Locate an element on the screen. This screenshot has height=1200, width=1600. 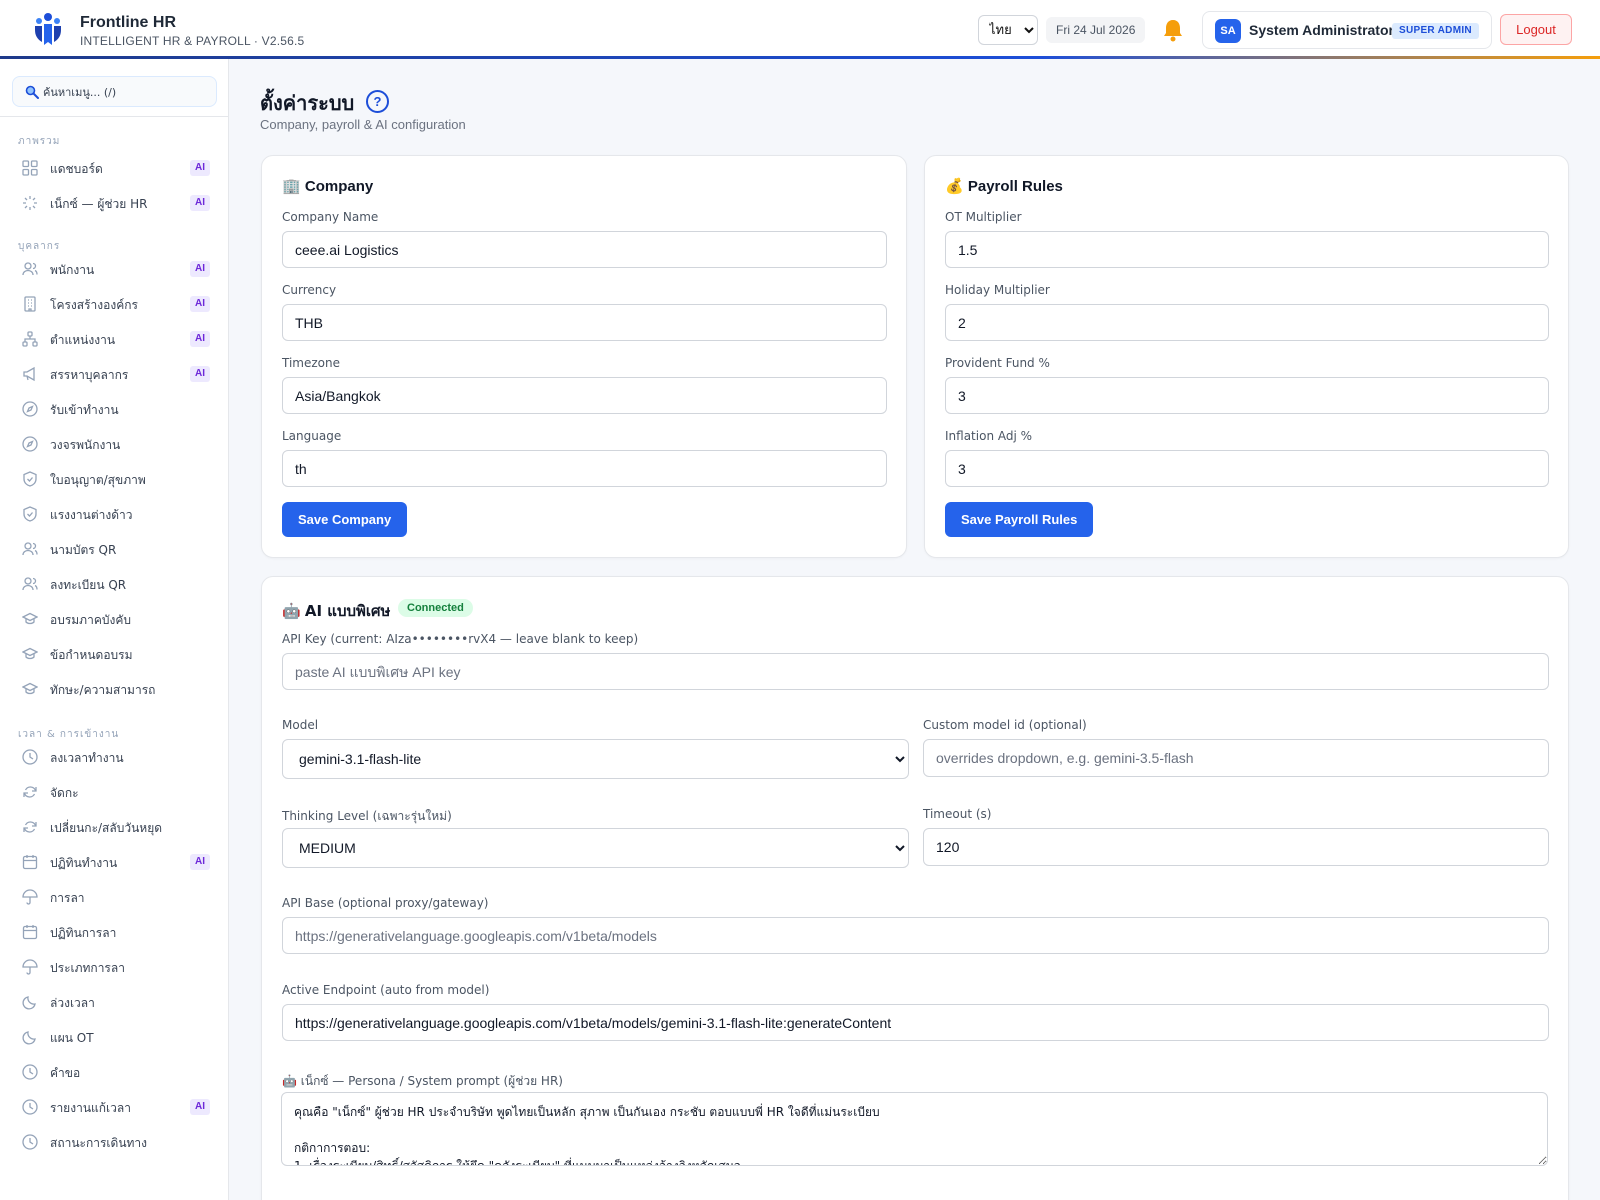
sidebar-divider is located at coordinates (114, 116).